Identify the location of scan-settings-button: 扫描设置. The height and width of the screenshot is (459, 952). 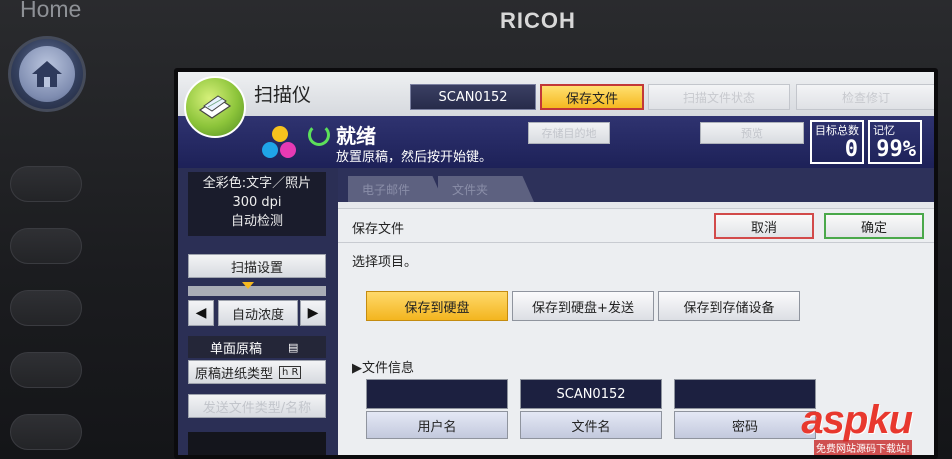
(257, 266).